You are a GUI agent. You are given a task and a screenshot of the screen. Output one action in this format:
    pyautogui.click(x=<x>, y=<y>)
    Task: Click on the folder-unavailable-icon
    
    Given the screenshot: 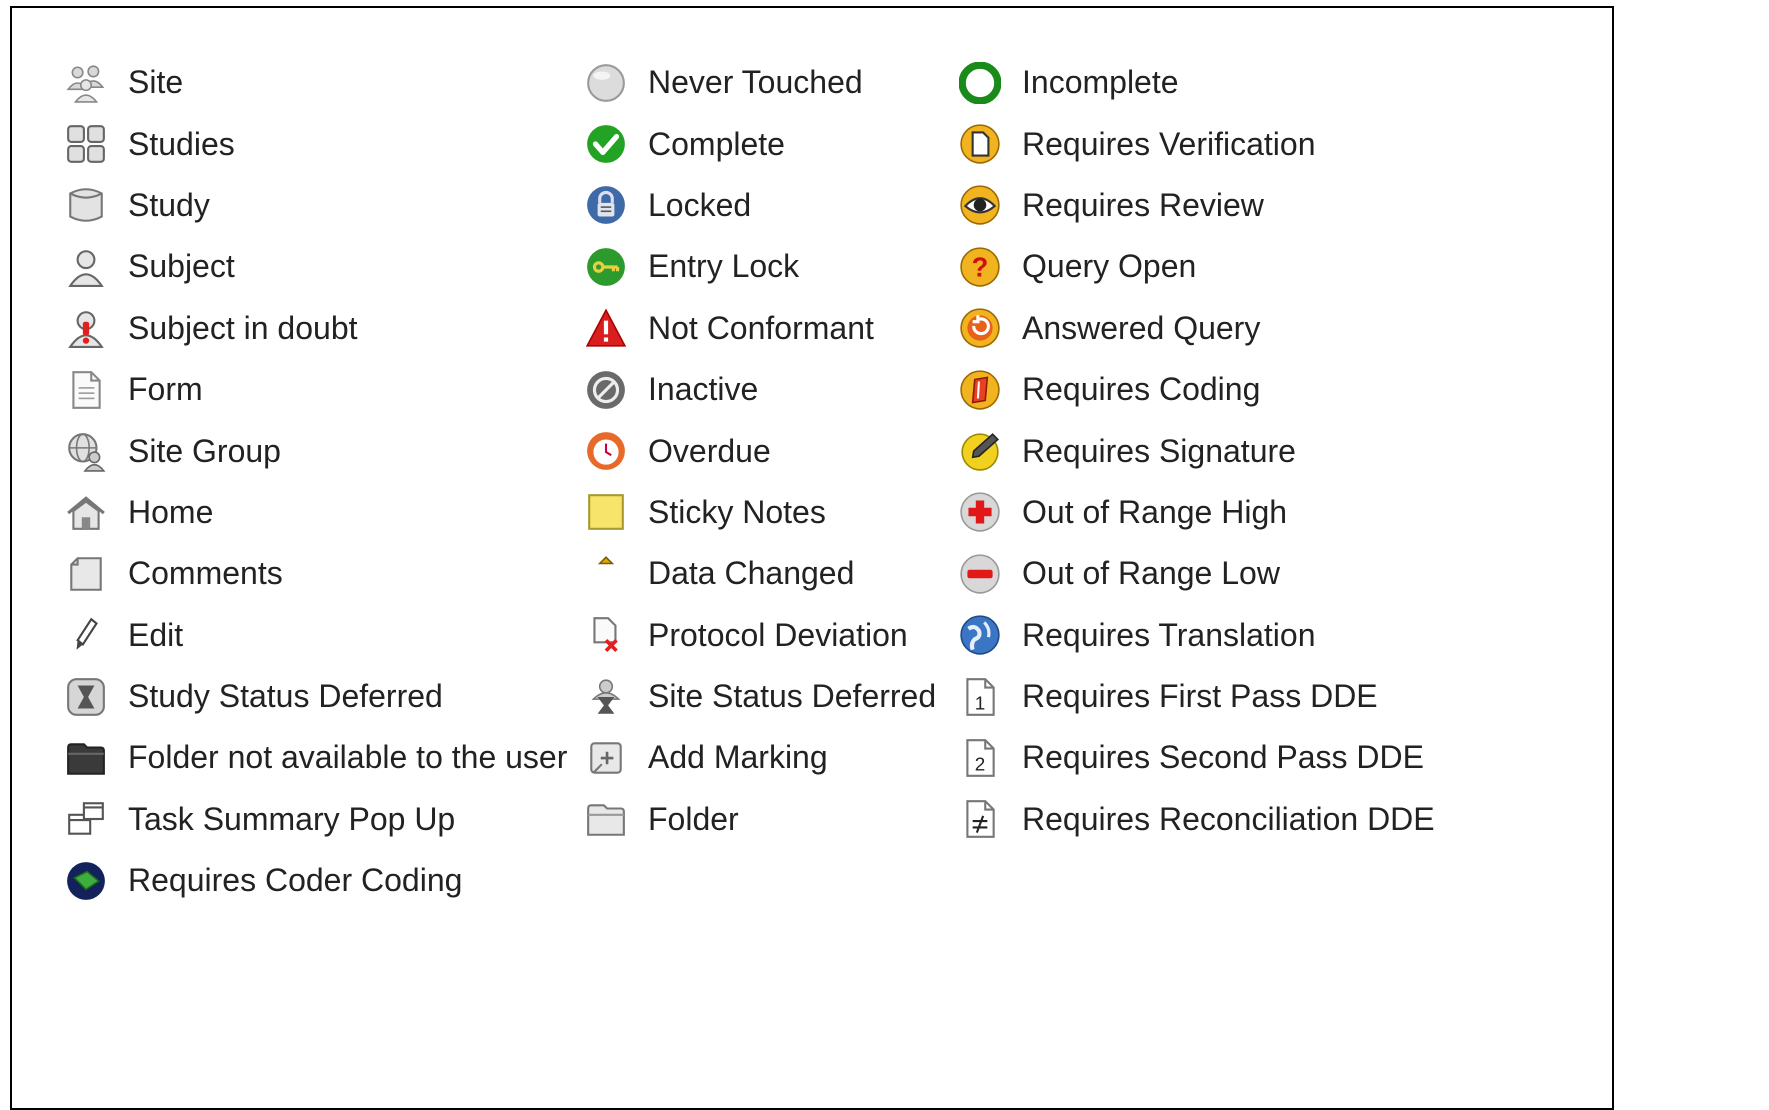 What is the action you would take?
    pyautogui.click(x=86, y=758)
    